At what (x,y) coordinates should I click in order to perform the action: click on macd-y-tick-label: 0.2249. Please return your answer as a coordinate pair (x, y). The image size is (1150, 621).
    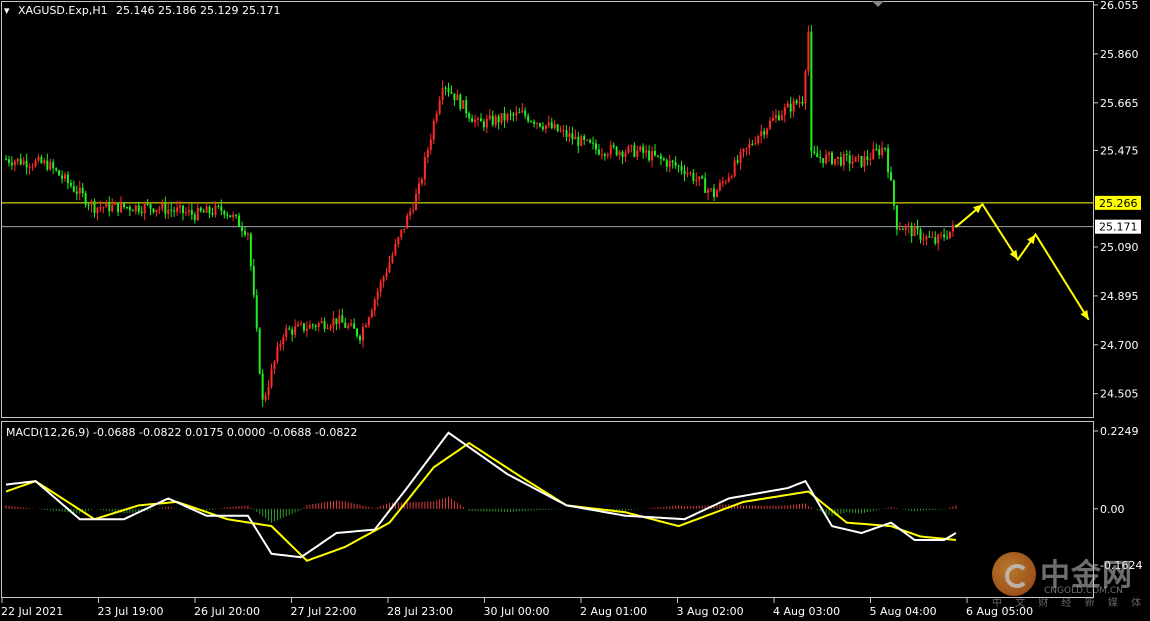
    Looking at the image, I should click on (1119, 431).